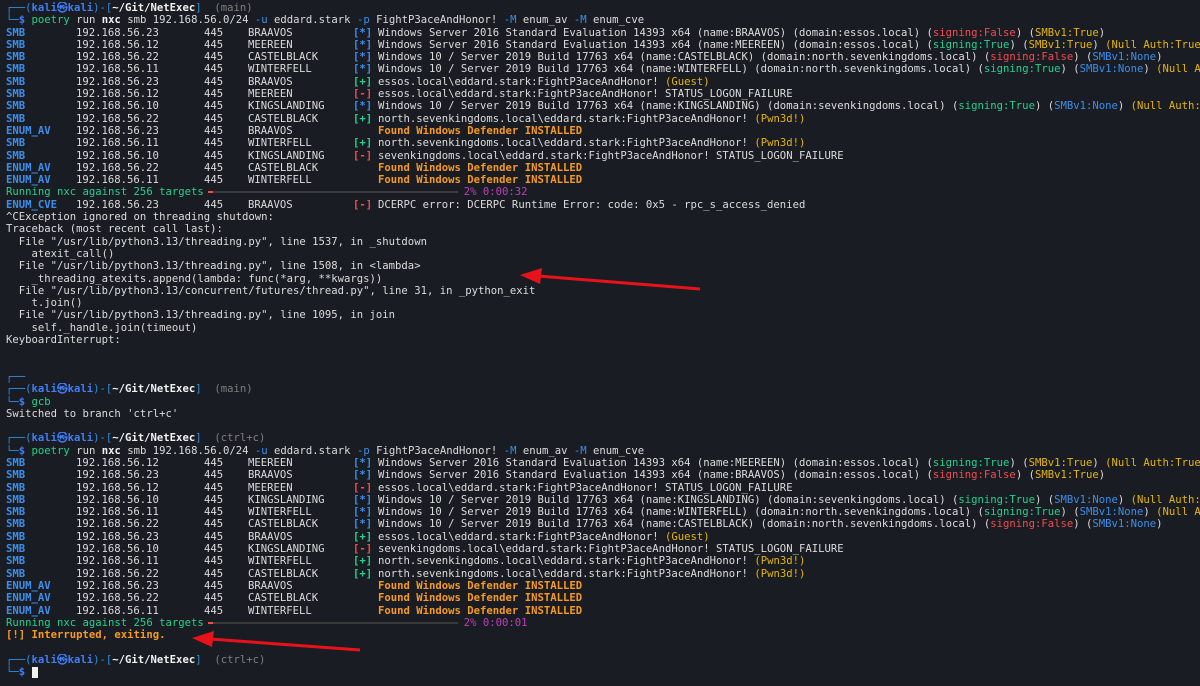  What do you see at coordinates (86, 450) in the screenshot?
I see `command-token: run` at bounding box center [86, 450].